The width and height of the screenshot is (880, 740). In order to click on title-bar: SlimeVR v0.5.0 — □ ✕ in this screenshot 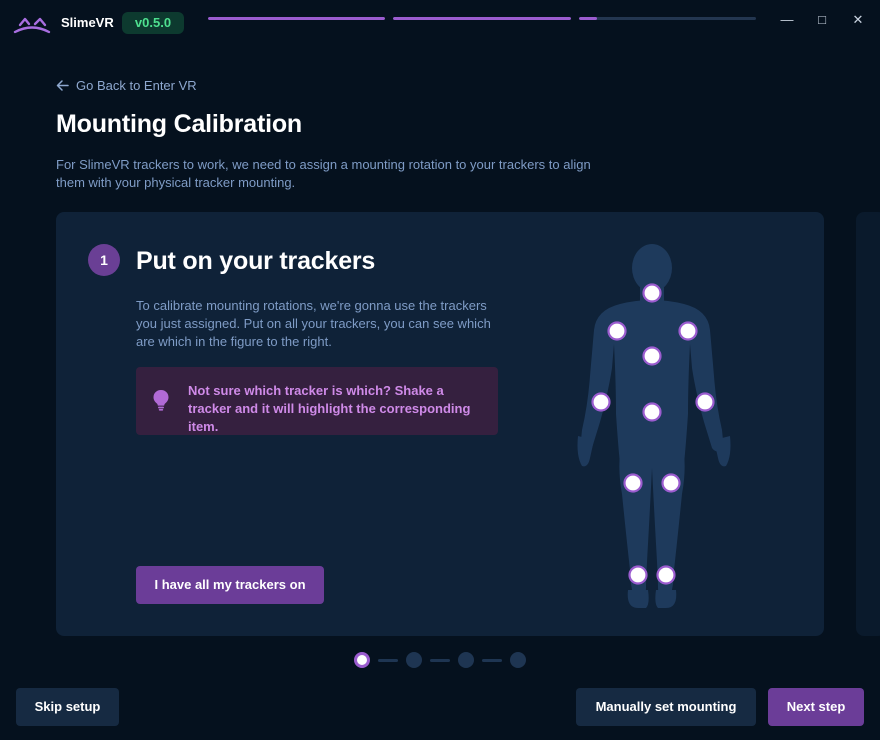, I will do `click(440, 20)`.